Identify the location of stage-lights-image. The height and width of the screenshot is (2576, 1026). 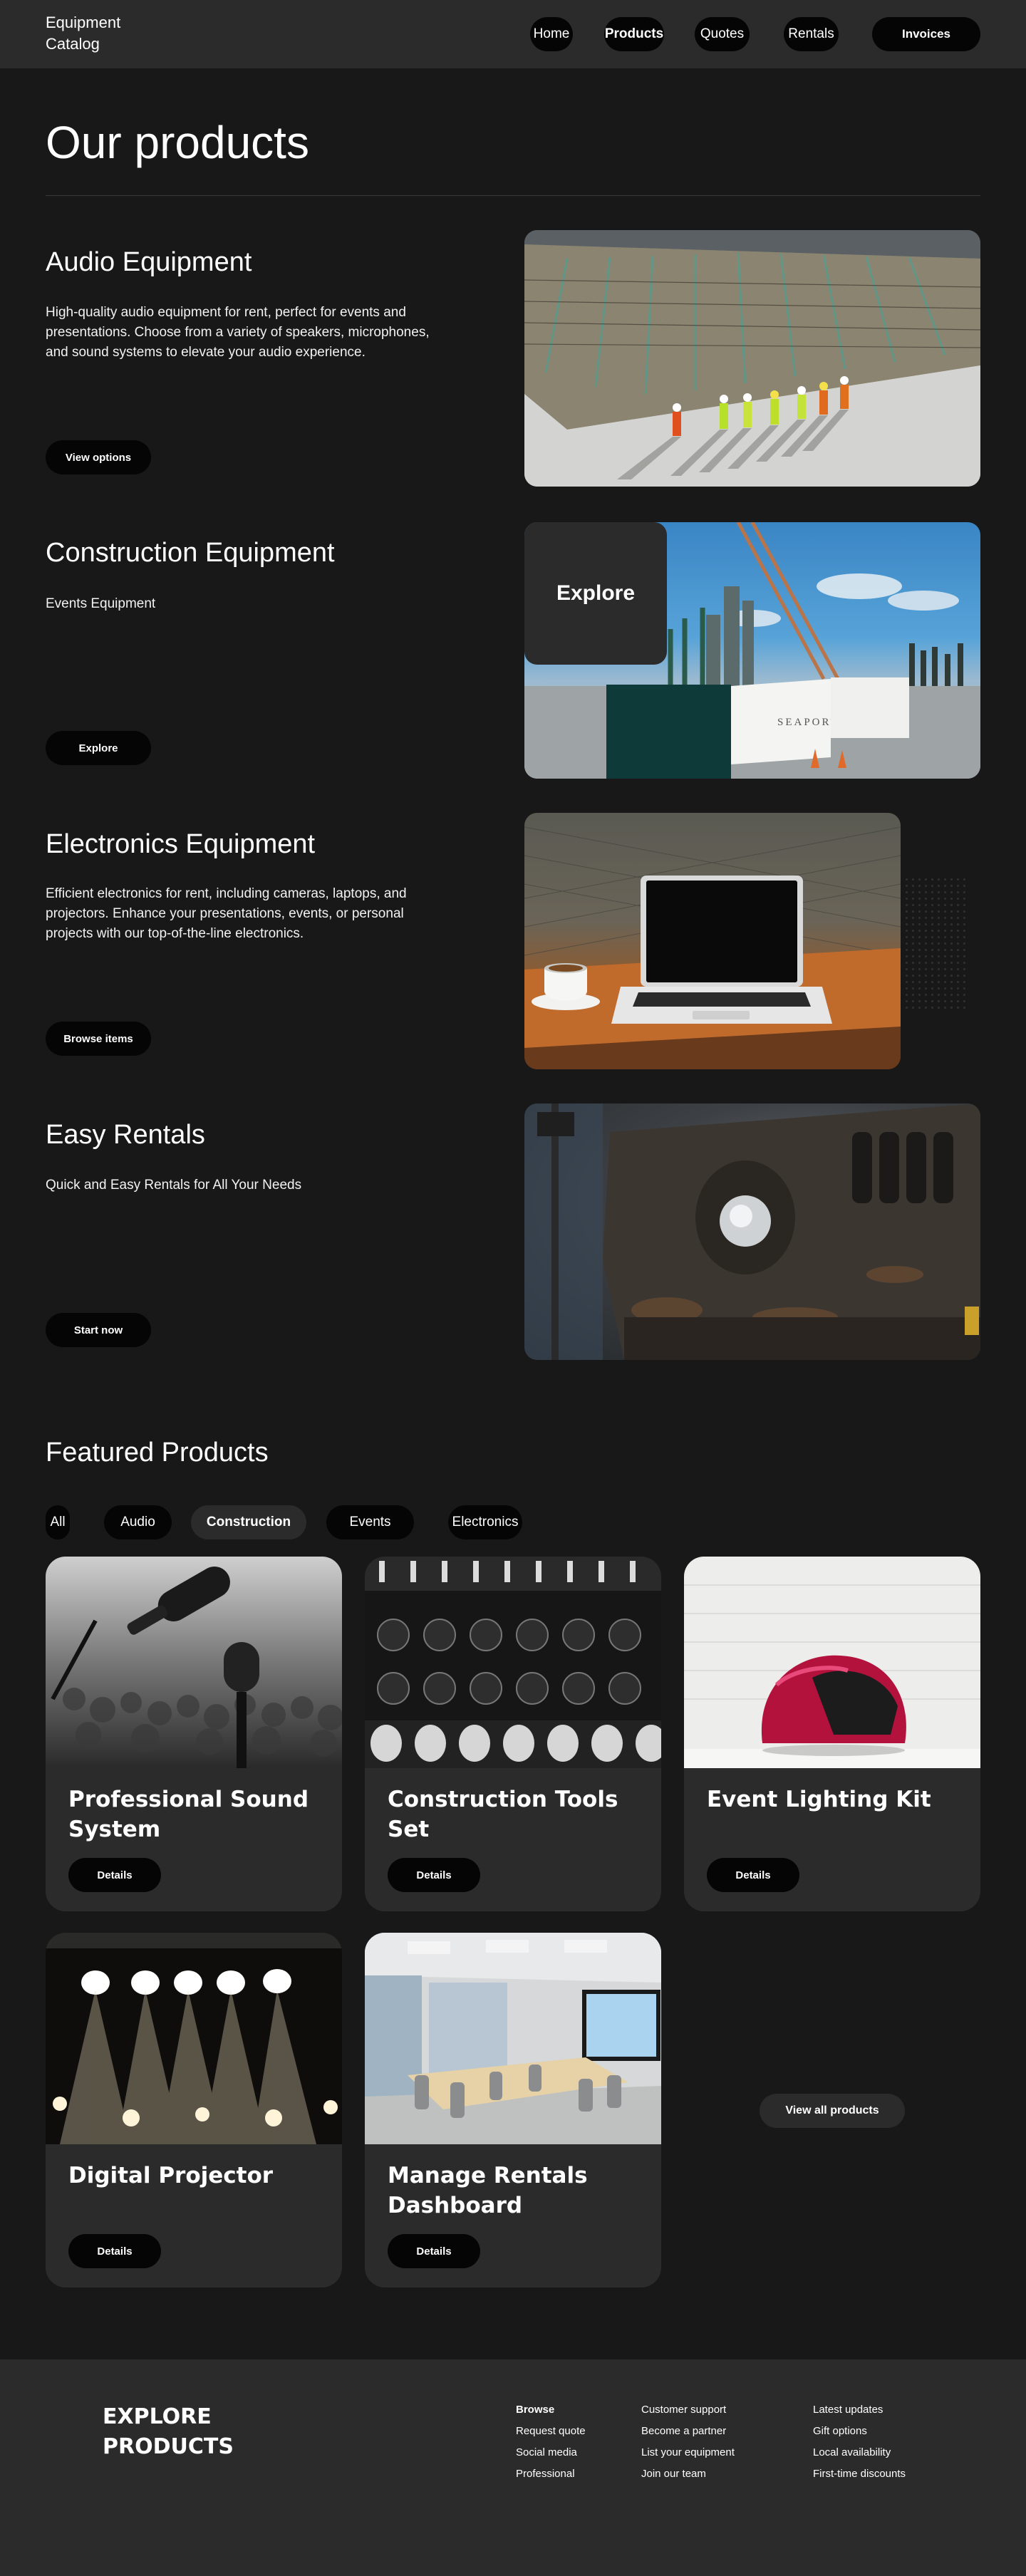
(194, 2038).